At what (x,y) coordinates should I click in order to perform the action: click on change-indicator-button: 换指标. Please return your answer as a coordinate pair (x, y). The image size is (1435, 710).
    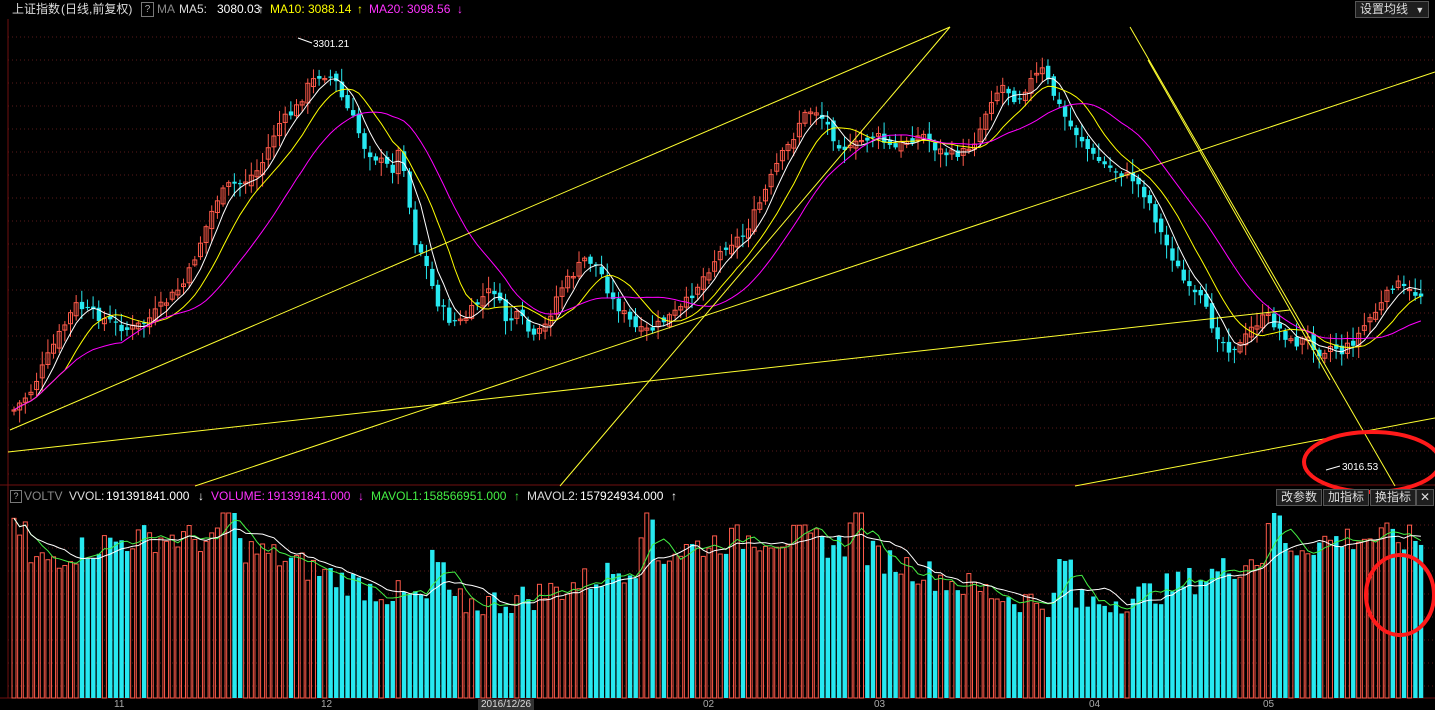
    Looking at the image, I should click on (1393, 497).